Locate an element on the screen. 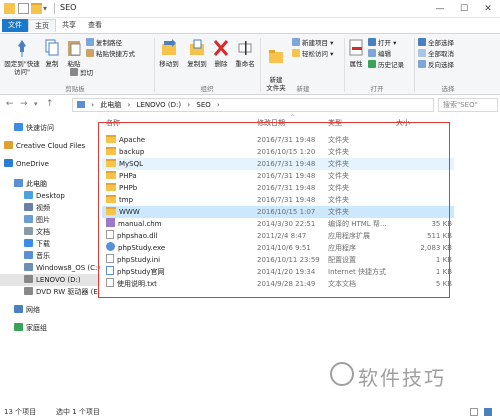 The width and height of the screenshot is (500, 420). select-none-button: 全部取消 is located at coordinates (436, 54).